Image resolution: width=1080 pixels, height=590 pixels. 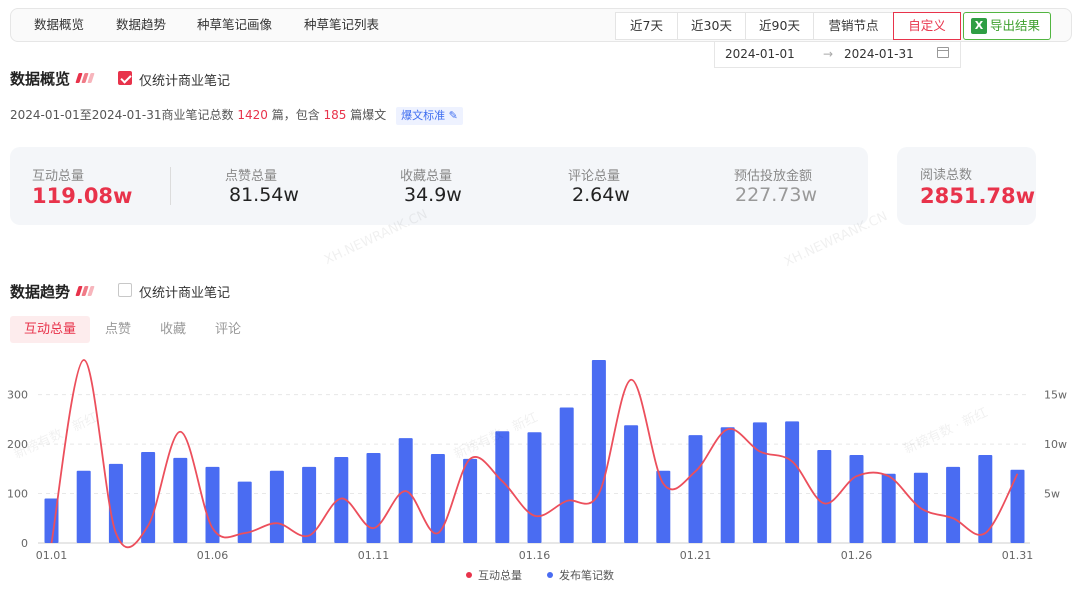 What do you see at coordinates (857, 555) in the screenshot?
I see `x-tick-label: 01.26` at bounding box center [857, 555].